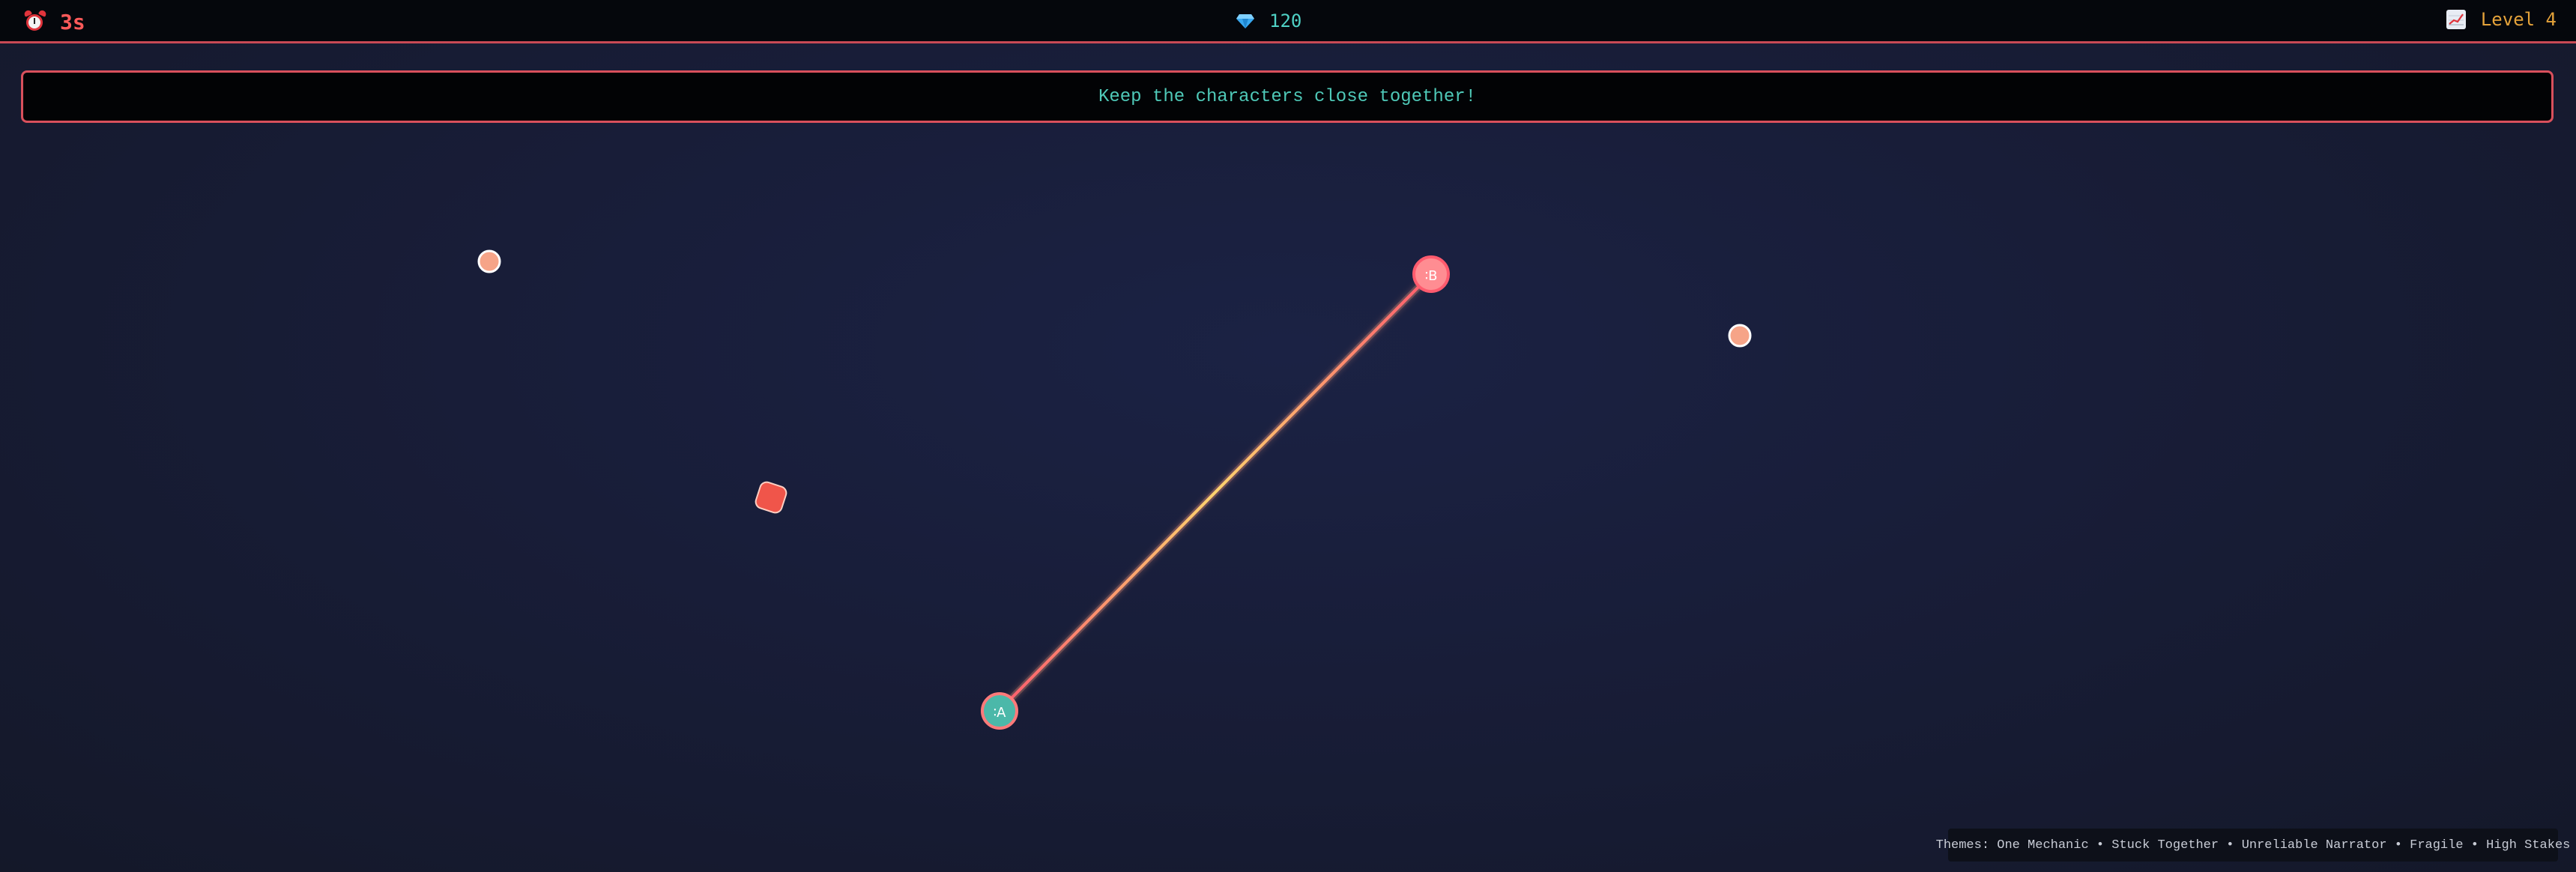  What do you see at coordinates (771, 497) in the screenshot?
I see `hazard-block` at bounding box center [771, 497].